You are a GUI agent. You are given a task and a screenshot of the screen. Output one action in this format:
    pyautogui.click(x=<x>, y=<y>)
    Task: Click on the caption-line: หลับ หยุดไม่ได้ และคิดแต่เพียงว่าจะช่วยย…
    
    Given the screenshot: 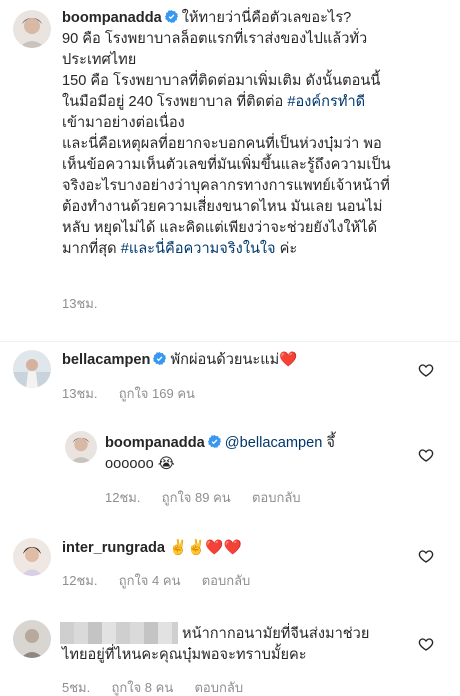 What is the action you would take?
    pyautogui.click(x=220, y=228)
    